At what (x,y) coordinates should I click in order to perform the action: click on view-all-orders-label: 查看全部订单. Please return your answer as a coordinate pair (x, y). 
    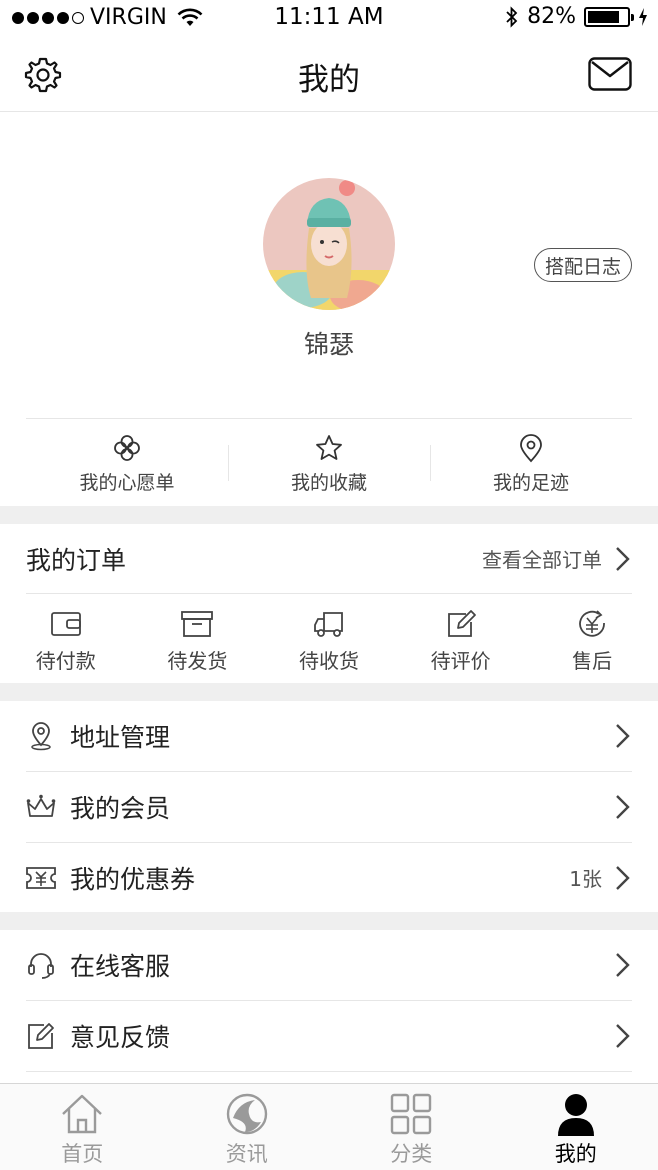
    Looking at the image, I should click on (542, 560).